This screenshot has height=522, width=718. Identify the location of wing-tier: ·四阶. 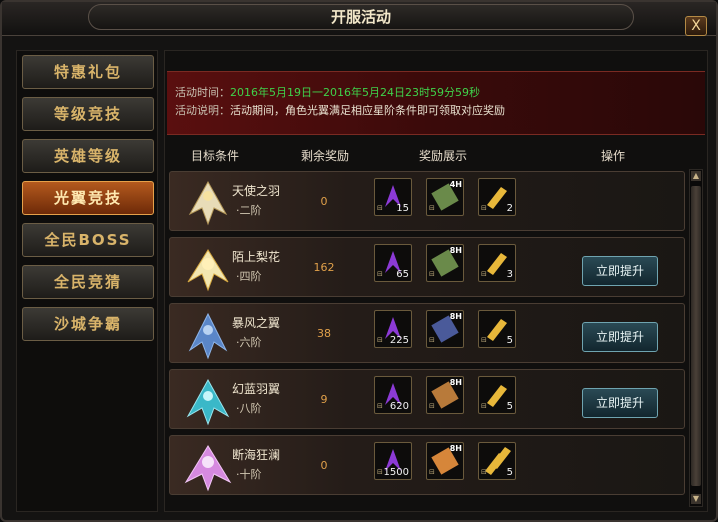
(249, 276).